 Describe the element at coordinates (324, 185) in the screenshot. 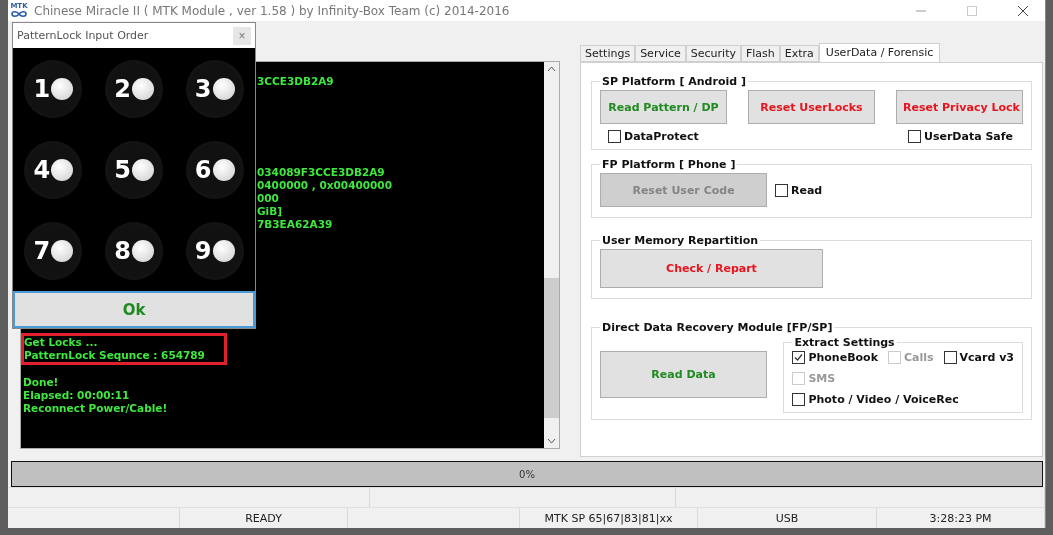

I see `log-line: 0400000 , 0x00400000` at that location.